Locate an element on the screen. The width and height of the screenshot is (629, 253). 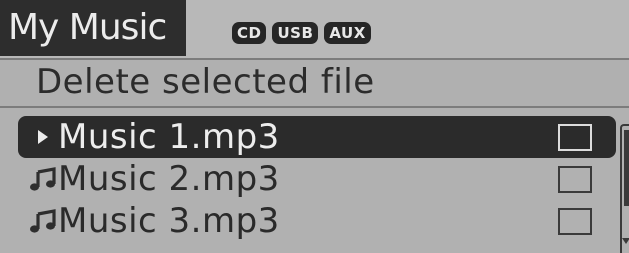
page-title: My Music is located at coordinates (93, 28).